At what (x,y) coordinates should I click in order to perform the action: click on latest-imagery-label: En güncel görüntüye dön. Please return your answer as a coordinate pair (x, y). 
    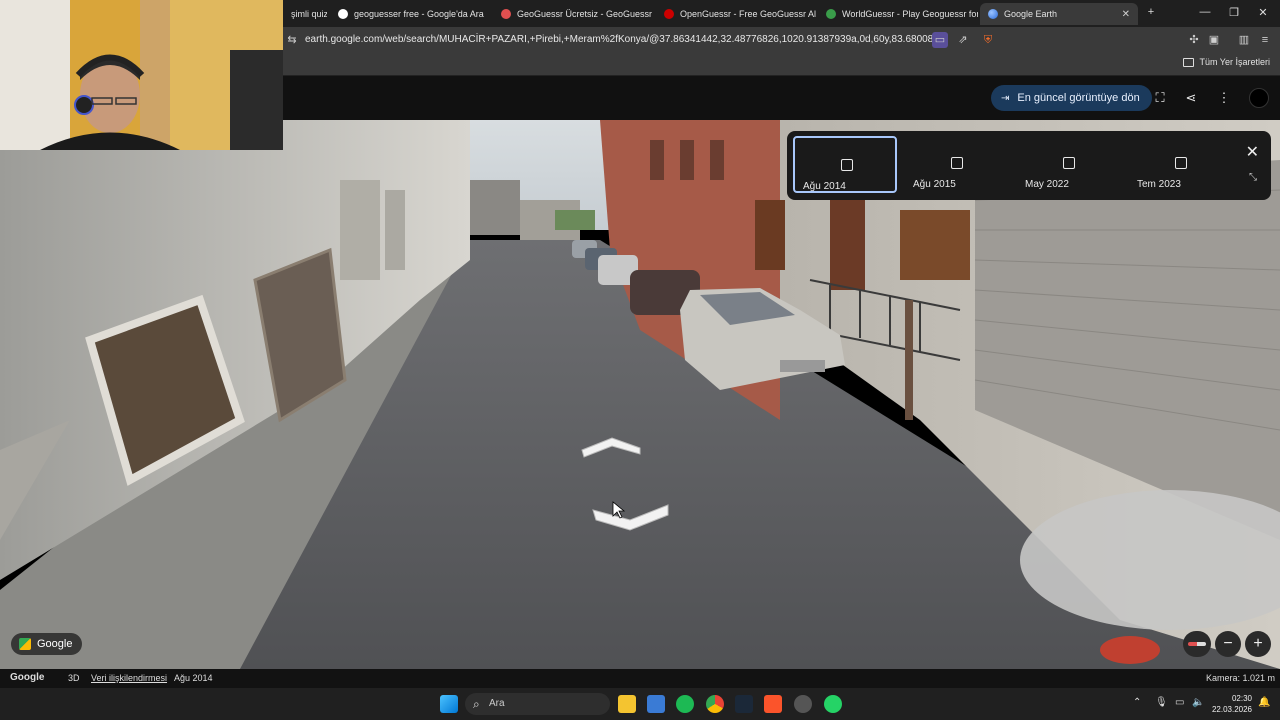
    Looking at the image, I should click on (1078, 98).